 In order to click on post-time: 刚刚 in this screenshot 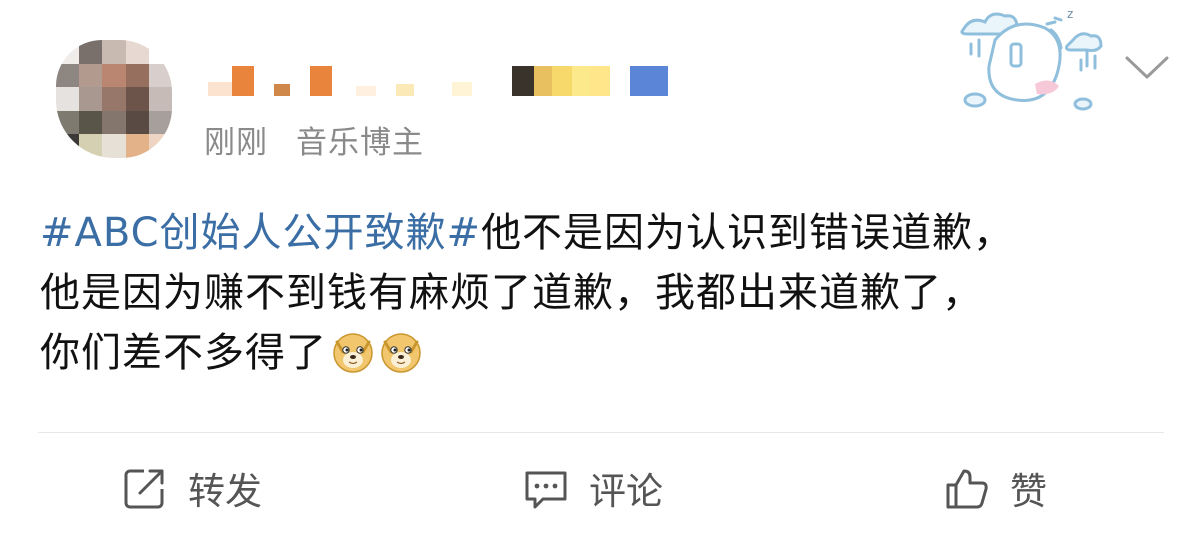, I will do `click(236, 143)`.